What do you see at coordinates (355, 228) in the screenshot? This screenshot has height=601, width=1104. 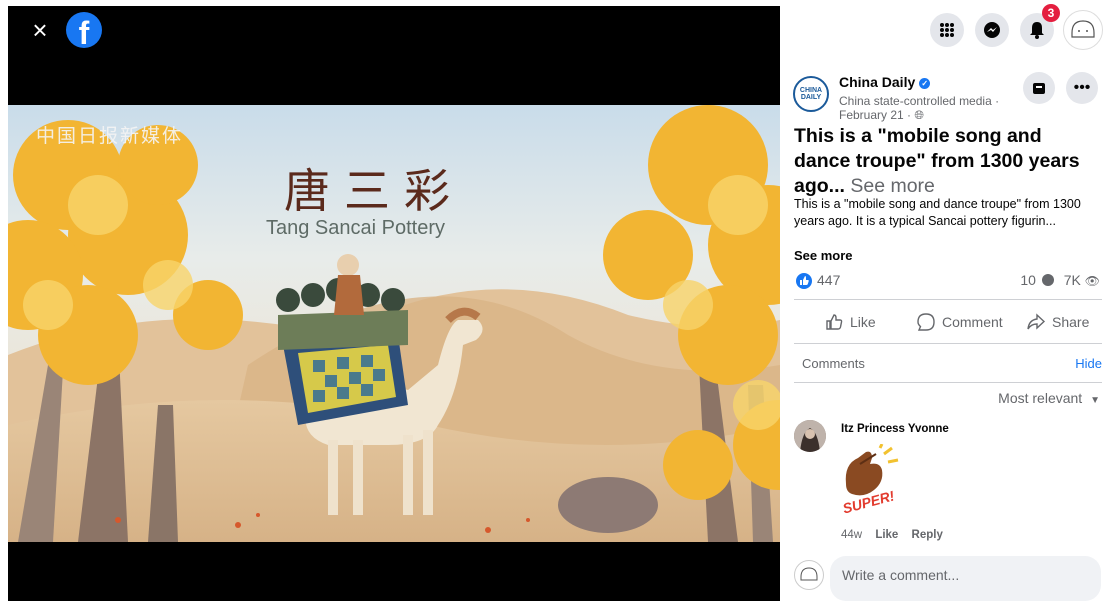 I see `video-title-english: Tang Sancai Pottery` at bounding box center [355, 228].